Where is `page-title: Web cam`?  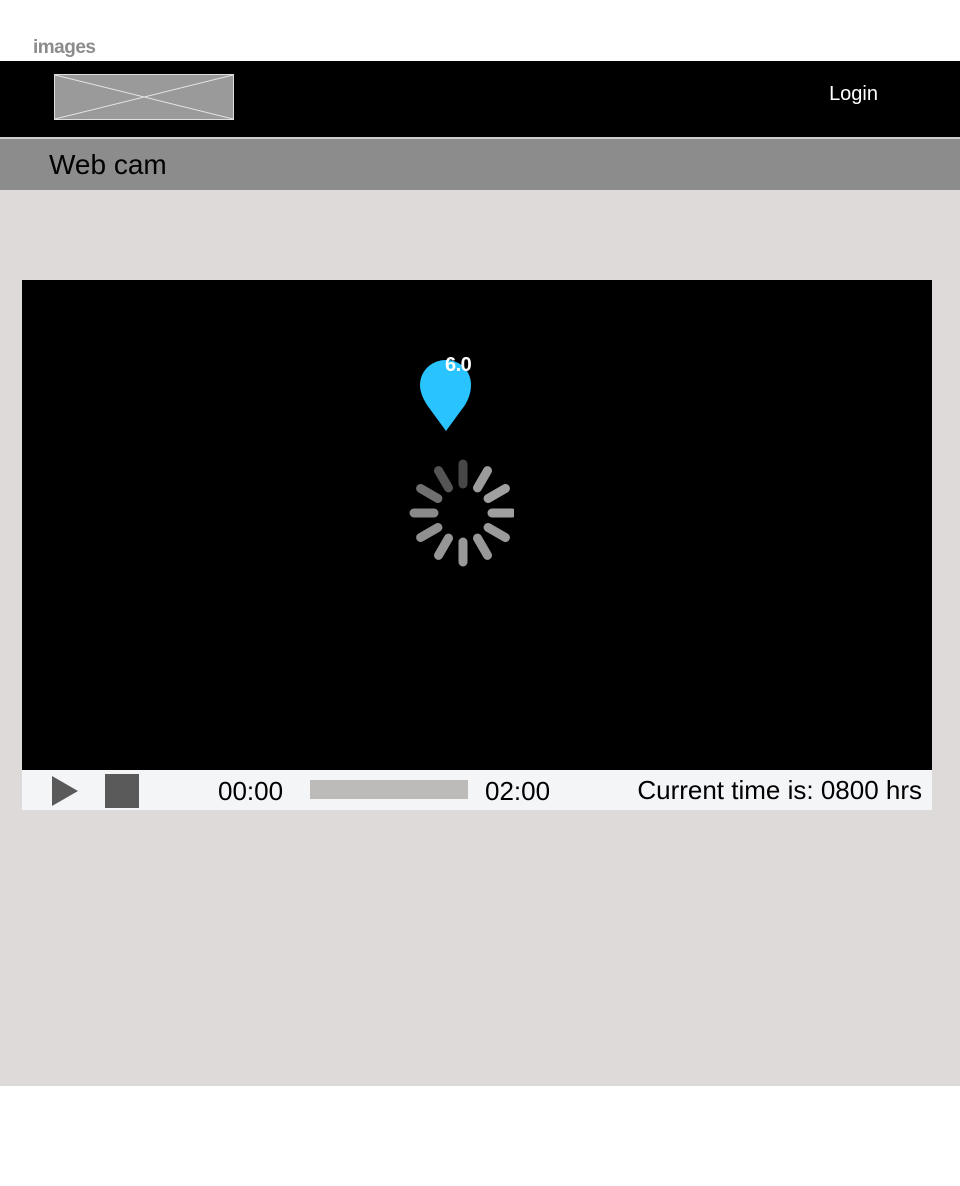 page-title: Web cam is located at coordinates (108, 164).